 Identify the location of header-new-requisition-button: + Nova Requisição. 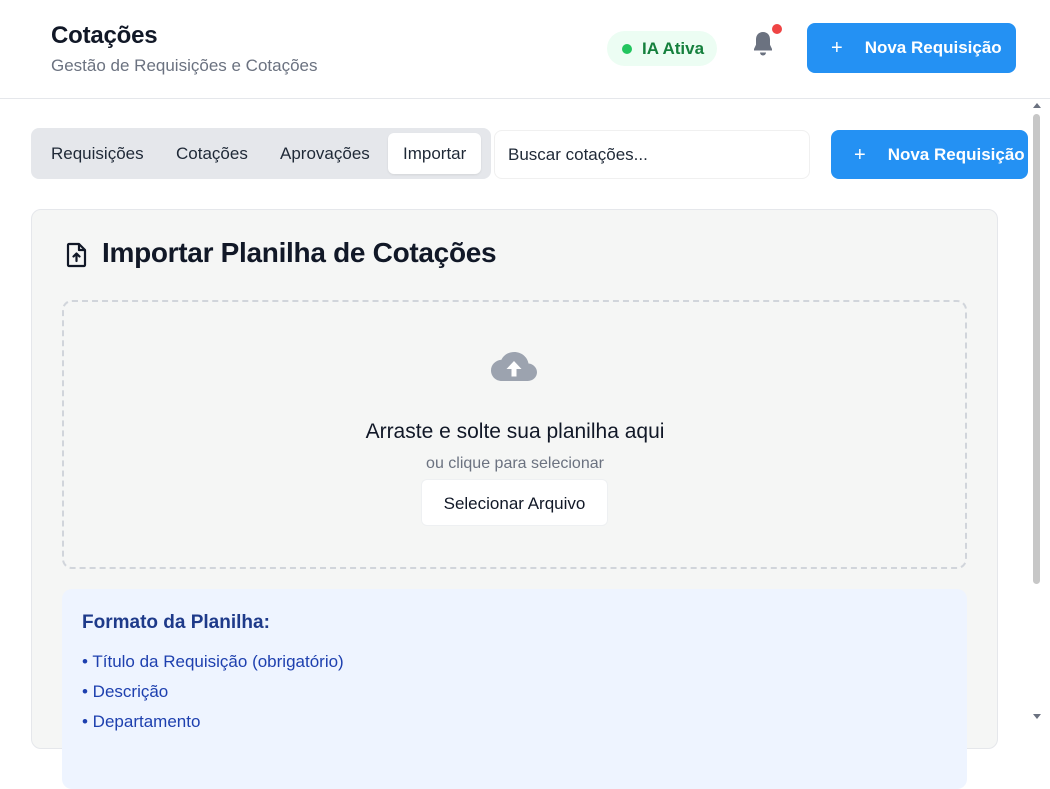
(911, 48).